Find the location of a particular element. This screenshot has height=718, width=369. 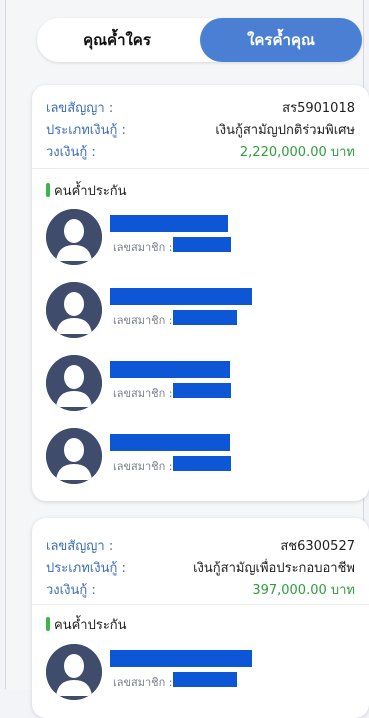

tab-guarantees-you: ใครค้ำคุณ is located at coordinates (281, 40).